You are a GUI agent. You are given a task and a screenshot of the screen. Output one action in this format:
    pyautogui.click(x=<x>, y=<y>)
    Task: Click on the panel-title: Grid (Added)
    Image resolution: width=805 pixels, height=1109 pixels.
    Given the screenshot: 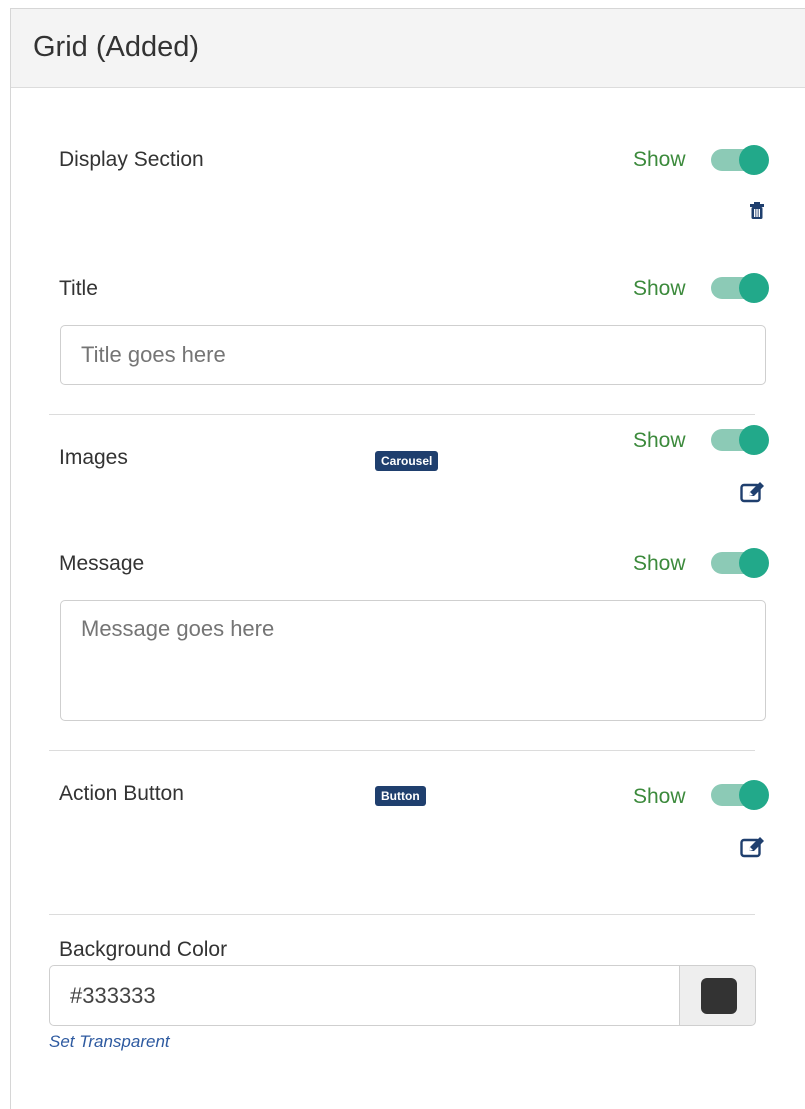 What is the action you would take?
    pyautogui.click(x=116, y=47)
    